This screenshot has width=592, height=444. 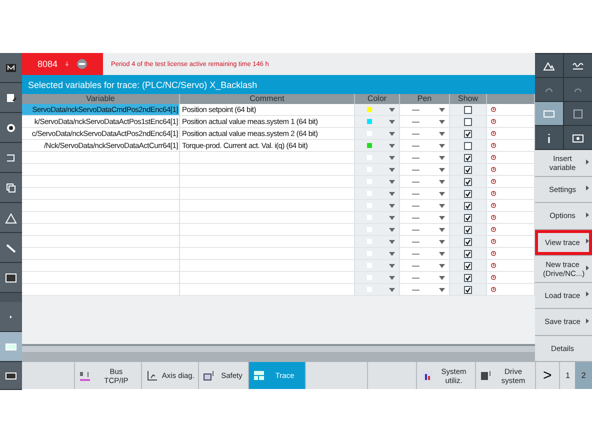 What do you see at coordinates (82, 64) in the screenshot?
I see `stop-icon` at bounding box center [82, 64].